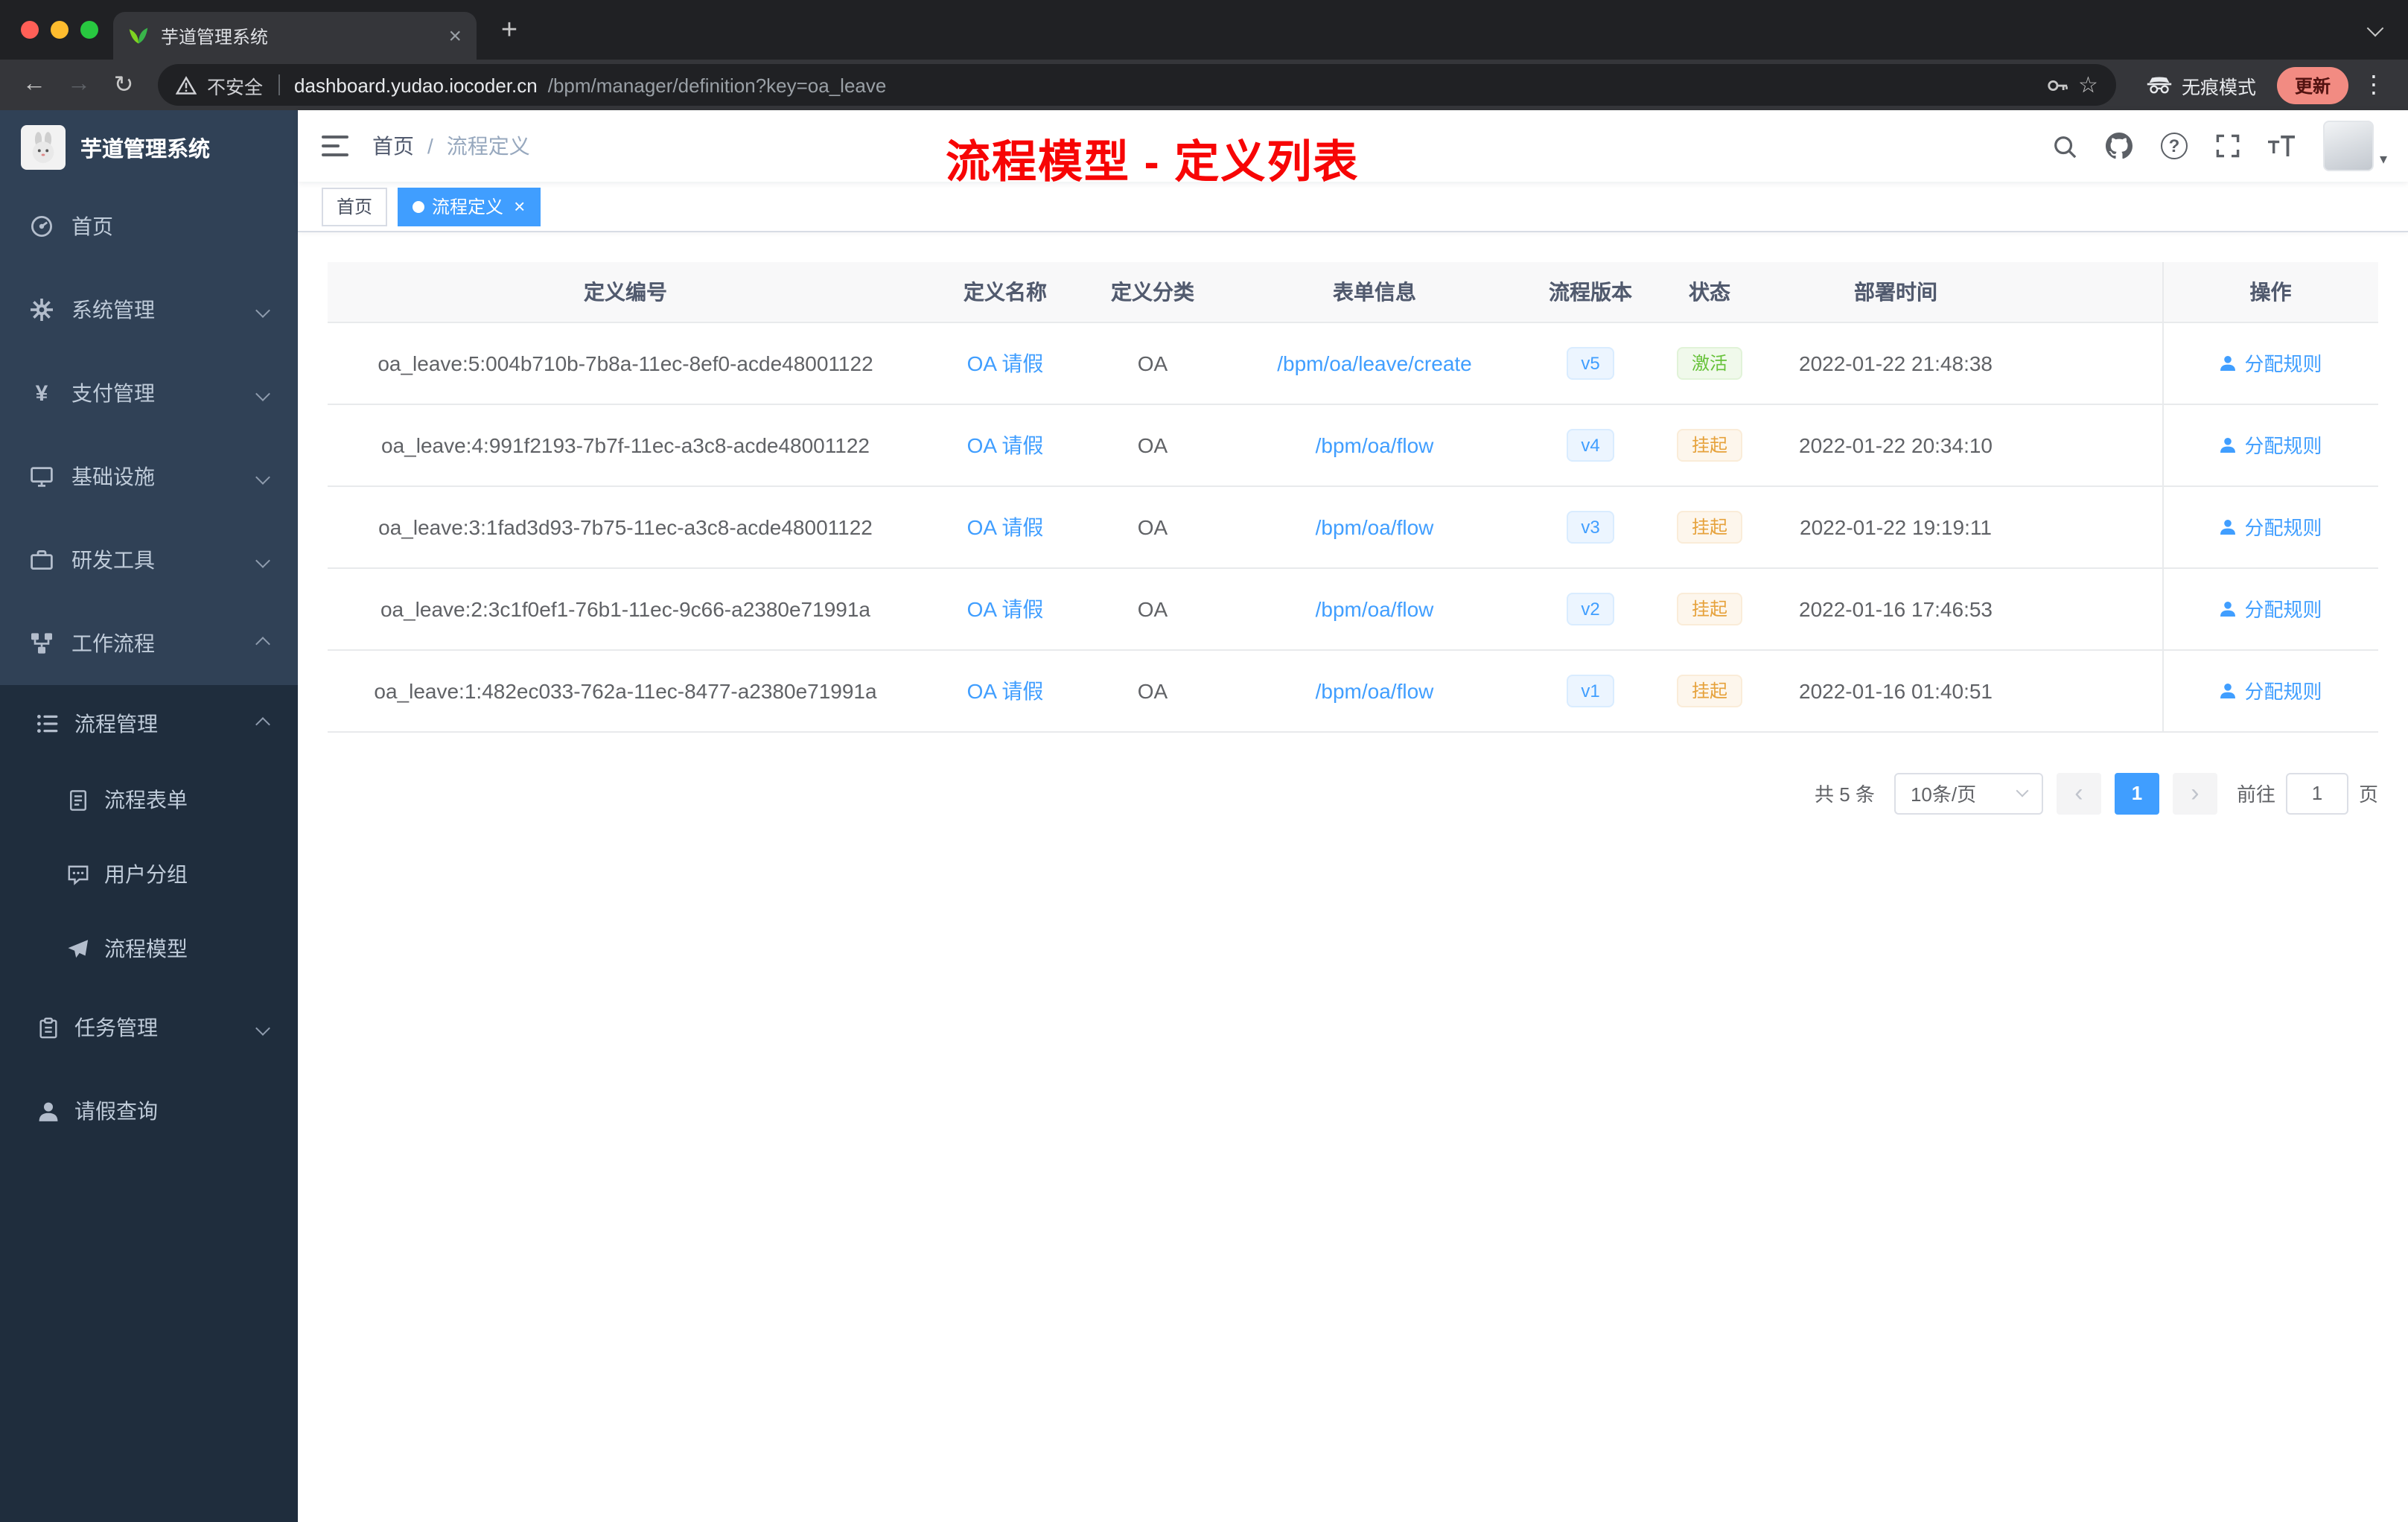 The width and height of the screenshot is (2408, 1522). What do you see at coordinates (1590, 362) in the screenshot?
I see `version-badge: v5` at bounding box center [1590, 362].